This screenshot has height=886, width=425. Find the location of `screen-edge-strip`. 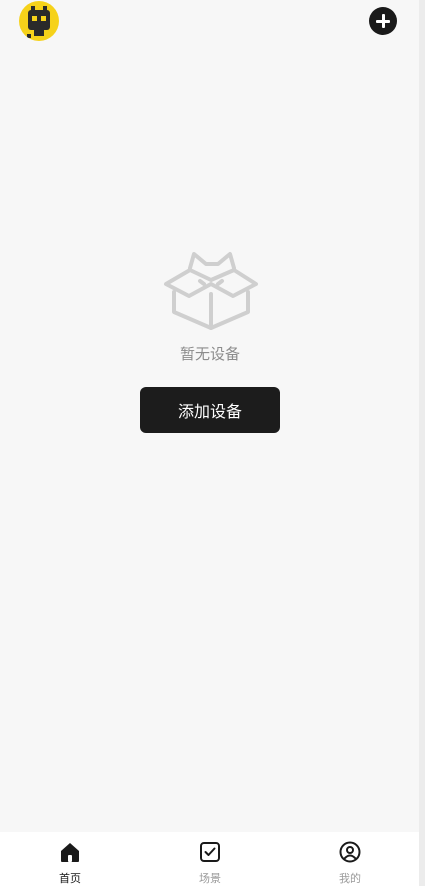

screen-edge-strip is located at coordinates (422, 443).